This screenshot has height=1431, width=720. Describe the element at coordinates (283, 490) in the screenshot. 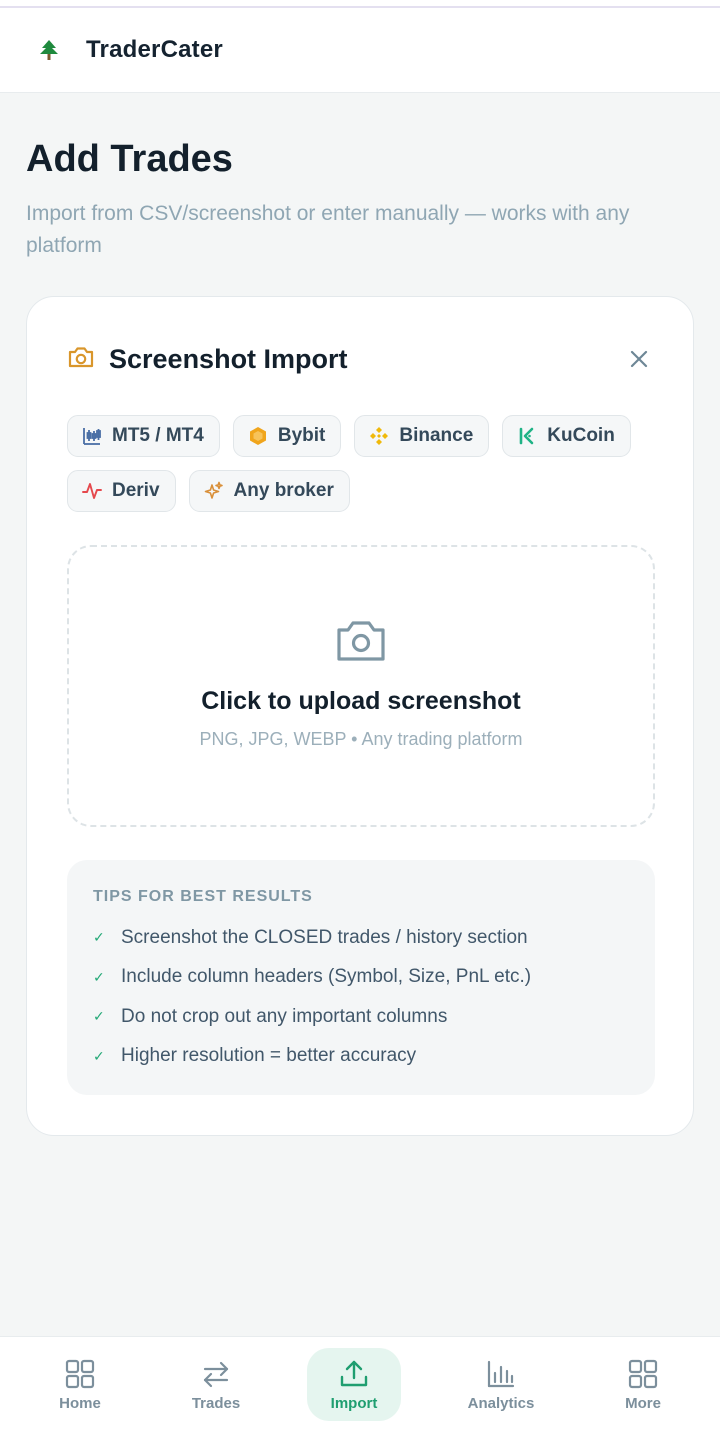

I see `broker-chip-label: Any broker` at that location.